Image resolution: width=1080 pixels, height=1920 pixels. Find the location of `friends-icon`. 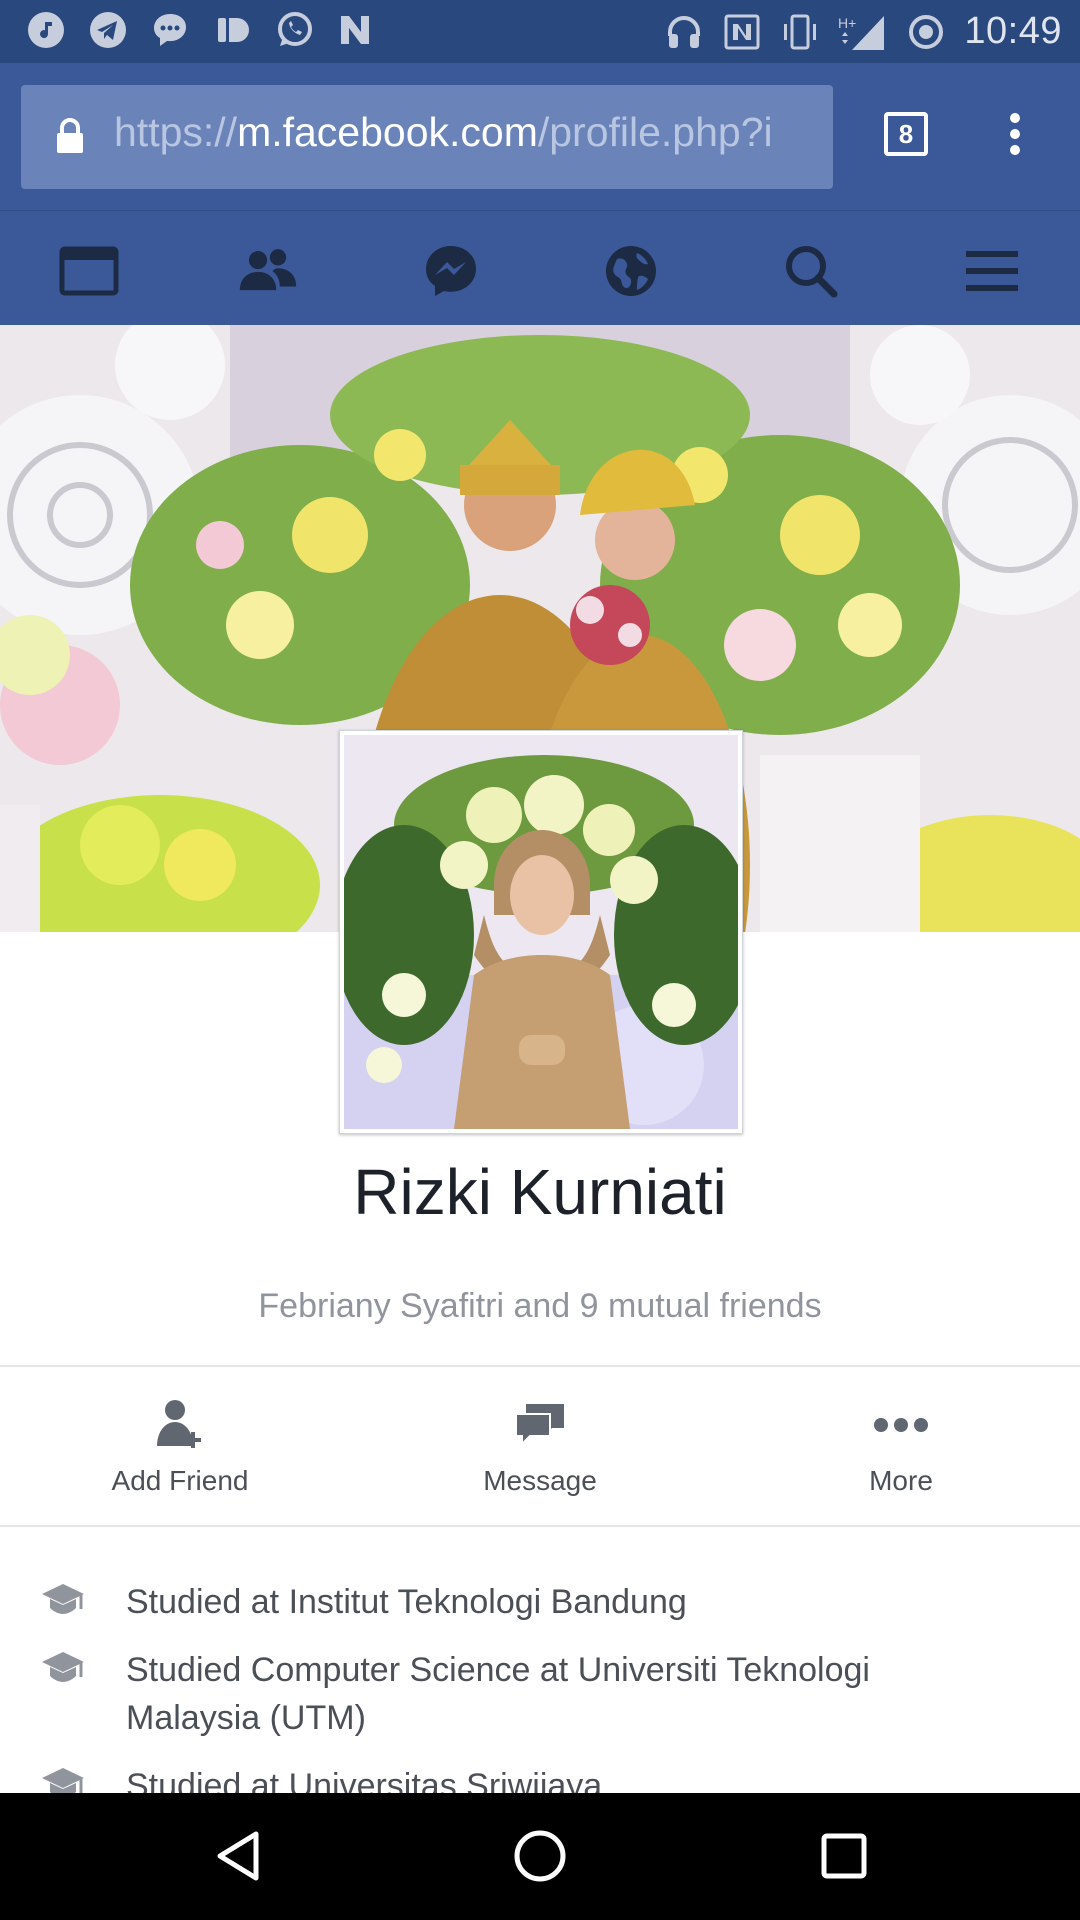

friends-icon is located at coordinates (268, 271).